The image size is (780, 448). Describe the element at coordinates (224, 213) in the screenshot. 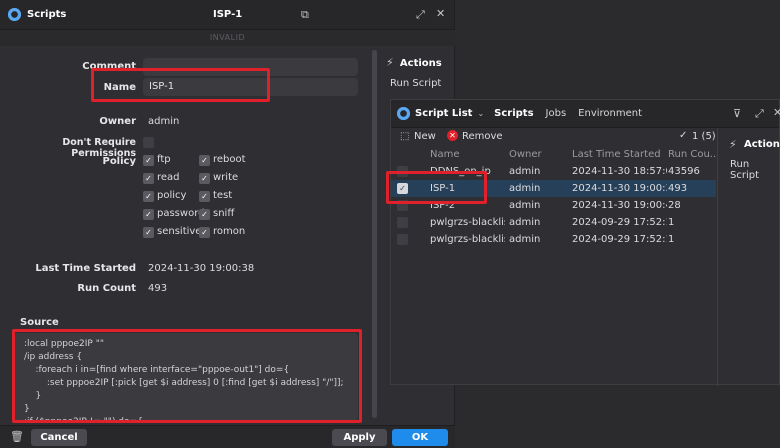

I see `policy-option-label: sniff` at that location.